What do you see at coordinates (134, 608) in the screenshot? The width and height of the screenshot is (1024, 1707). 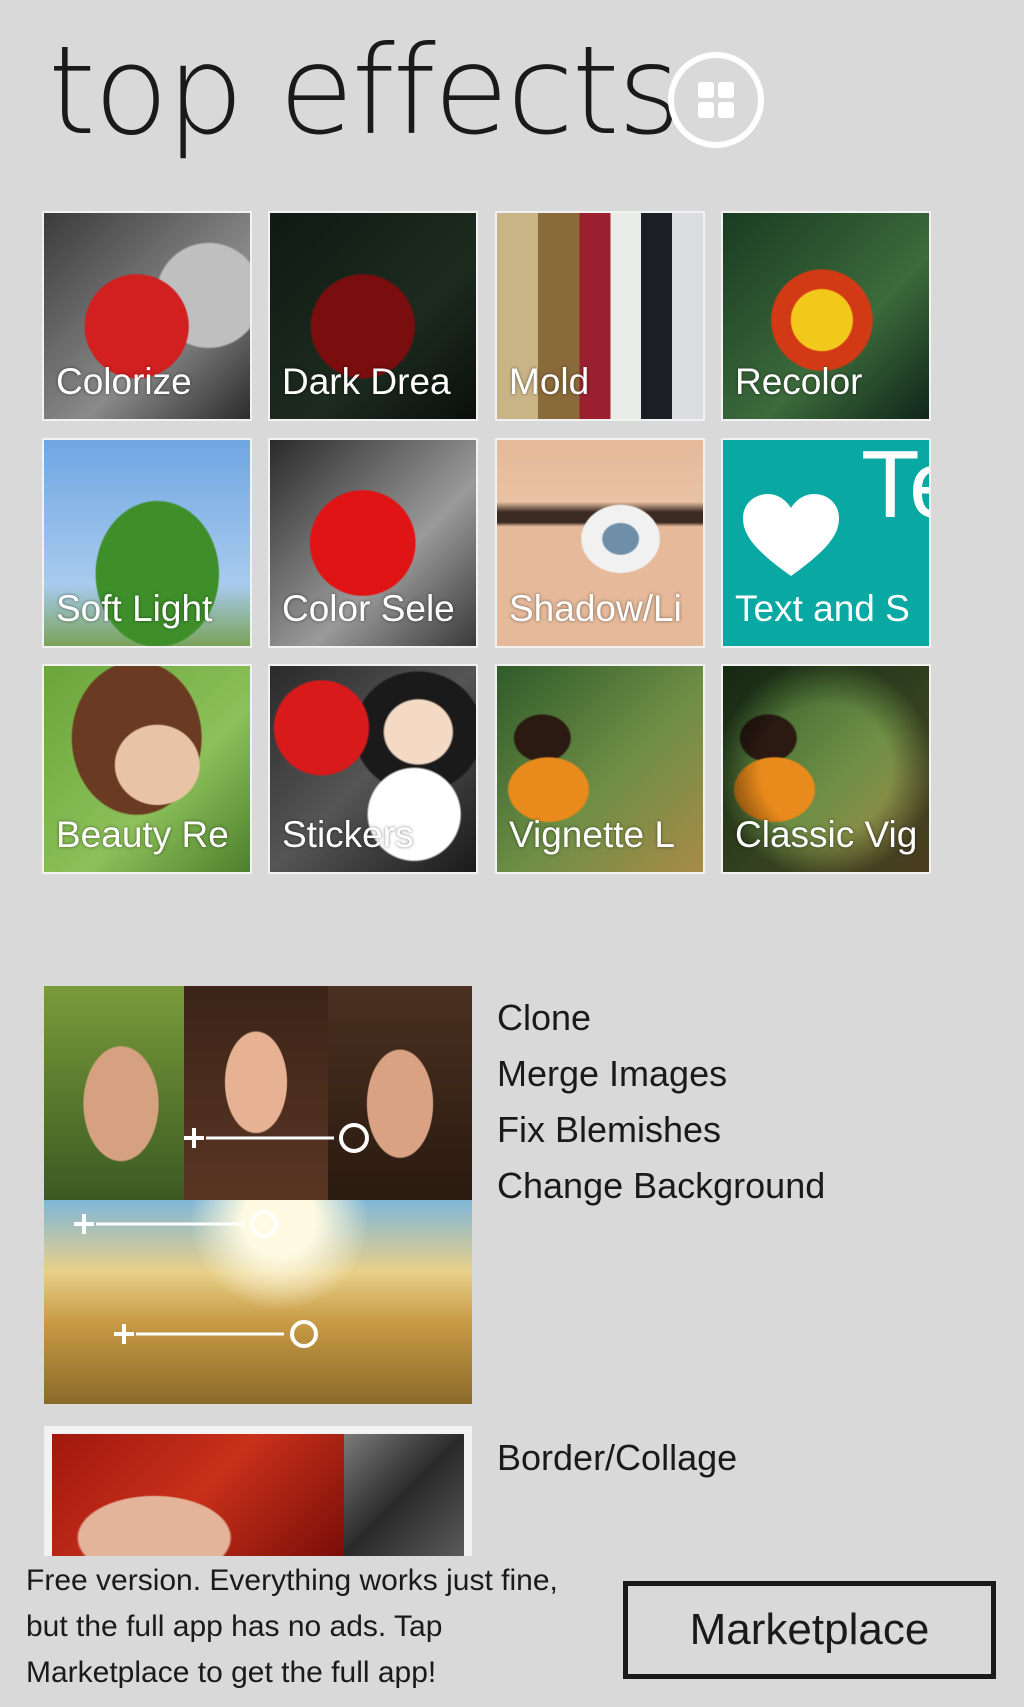 I see `effect-label: Soft Light` at bounding box center [134, 608].